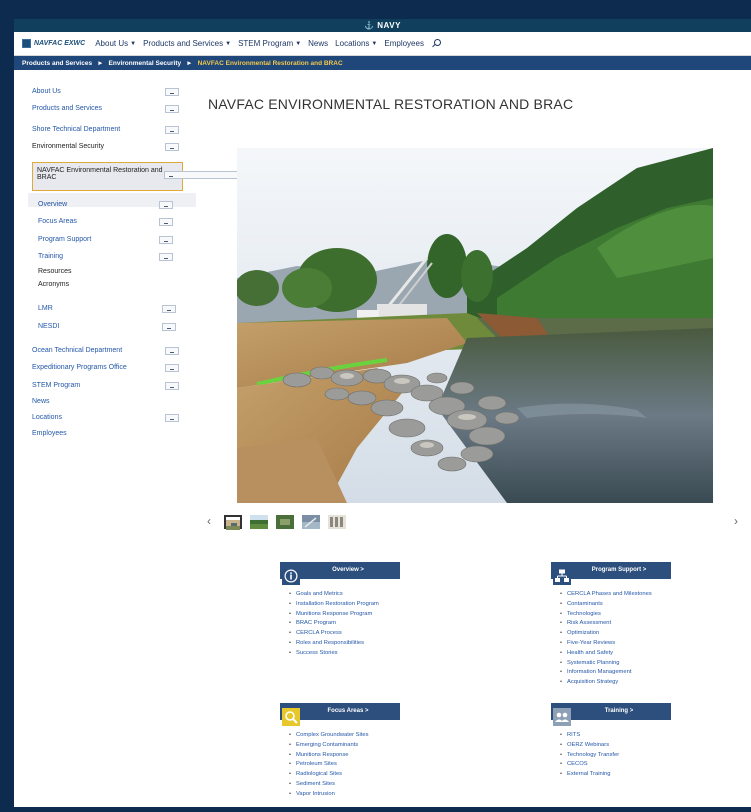 This screenshot has width=751, height=812. I want to click on sidebar-item-expeditionary: Expeditionary Programs Office, so click(79, 367).